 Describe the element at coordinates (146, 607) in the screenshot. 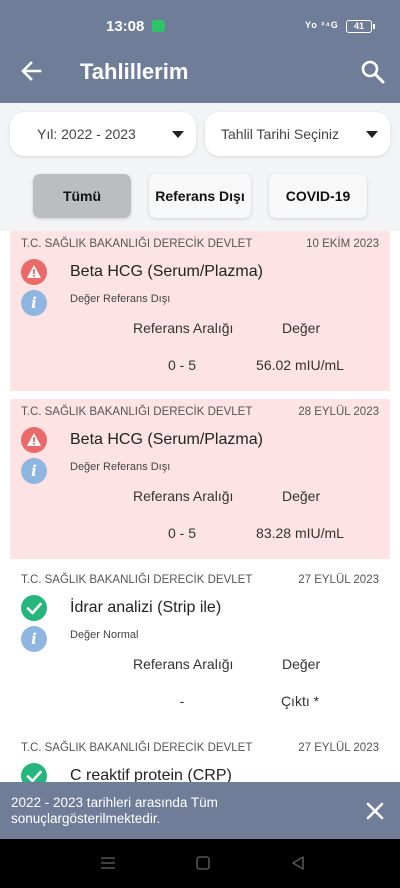

I see `test-name: İdrar analizi (Strip ile)` at that location.